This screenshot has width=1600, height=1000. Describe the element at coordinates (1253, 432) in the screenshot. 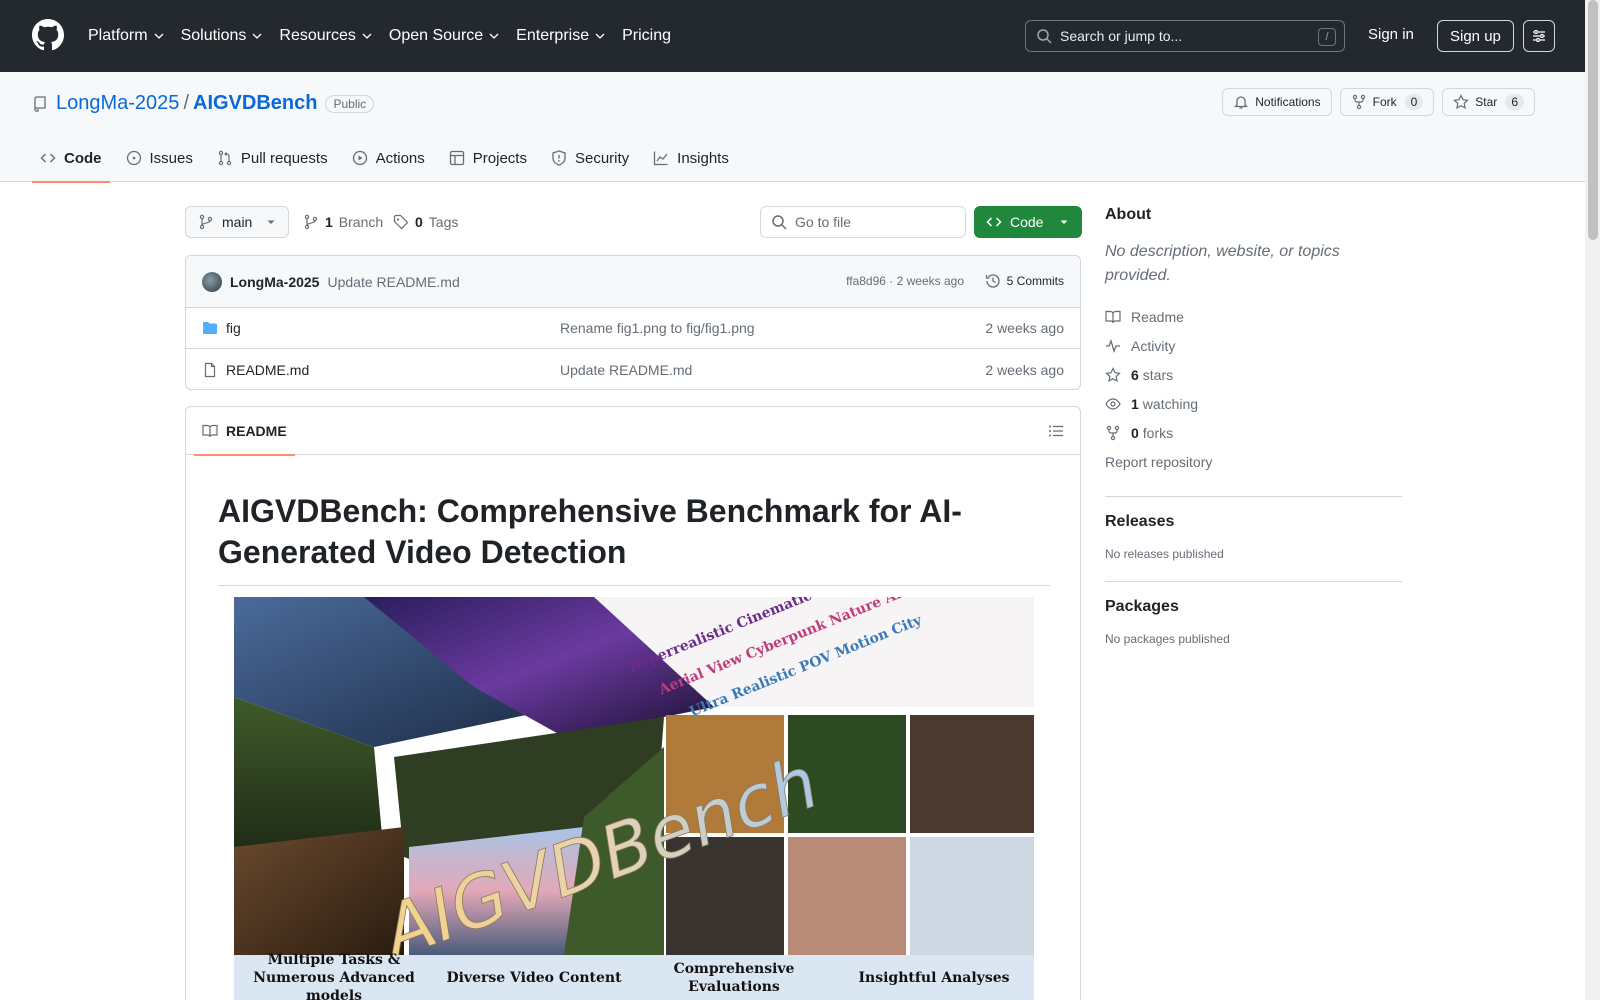

I see `forks-link: 0 forks` at that location.